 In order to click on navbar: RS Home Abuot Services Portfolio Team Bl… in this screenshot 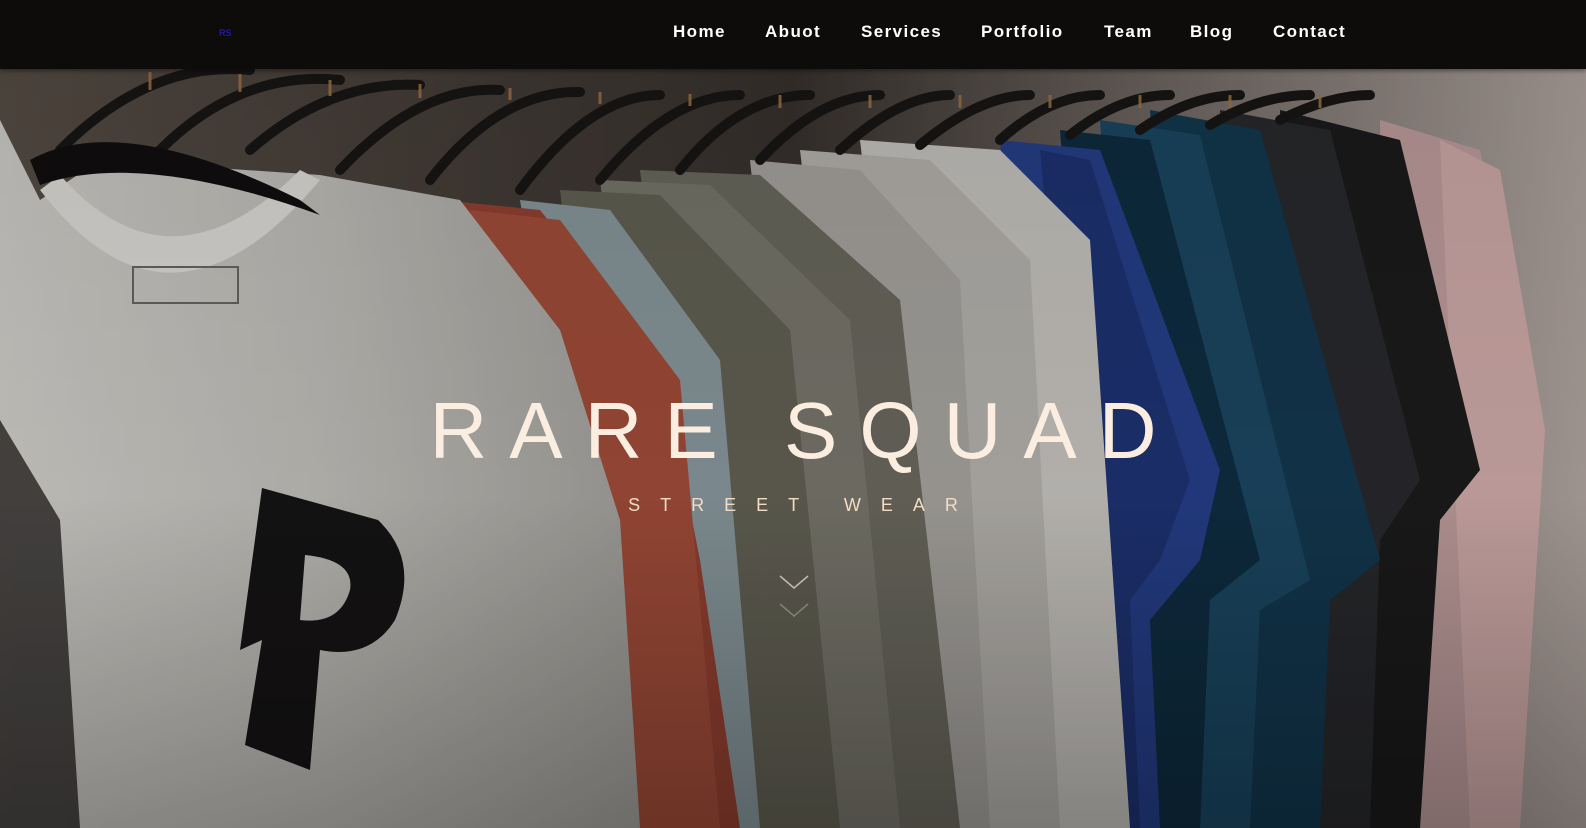, I will do `click(793, 34)`.